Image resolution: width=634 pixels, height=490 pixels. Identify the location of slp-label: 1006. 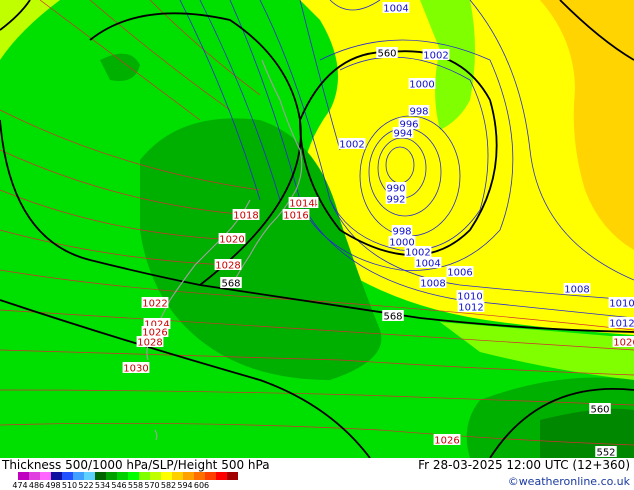
(460, 272).